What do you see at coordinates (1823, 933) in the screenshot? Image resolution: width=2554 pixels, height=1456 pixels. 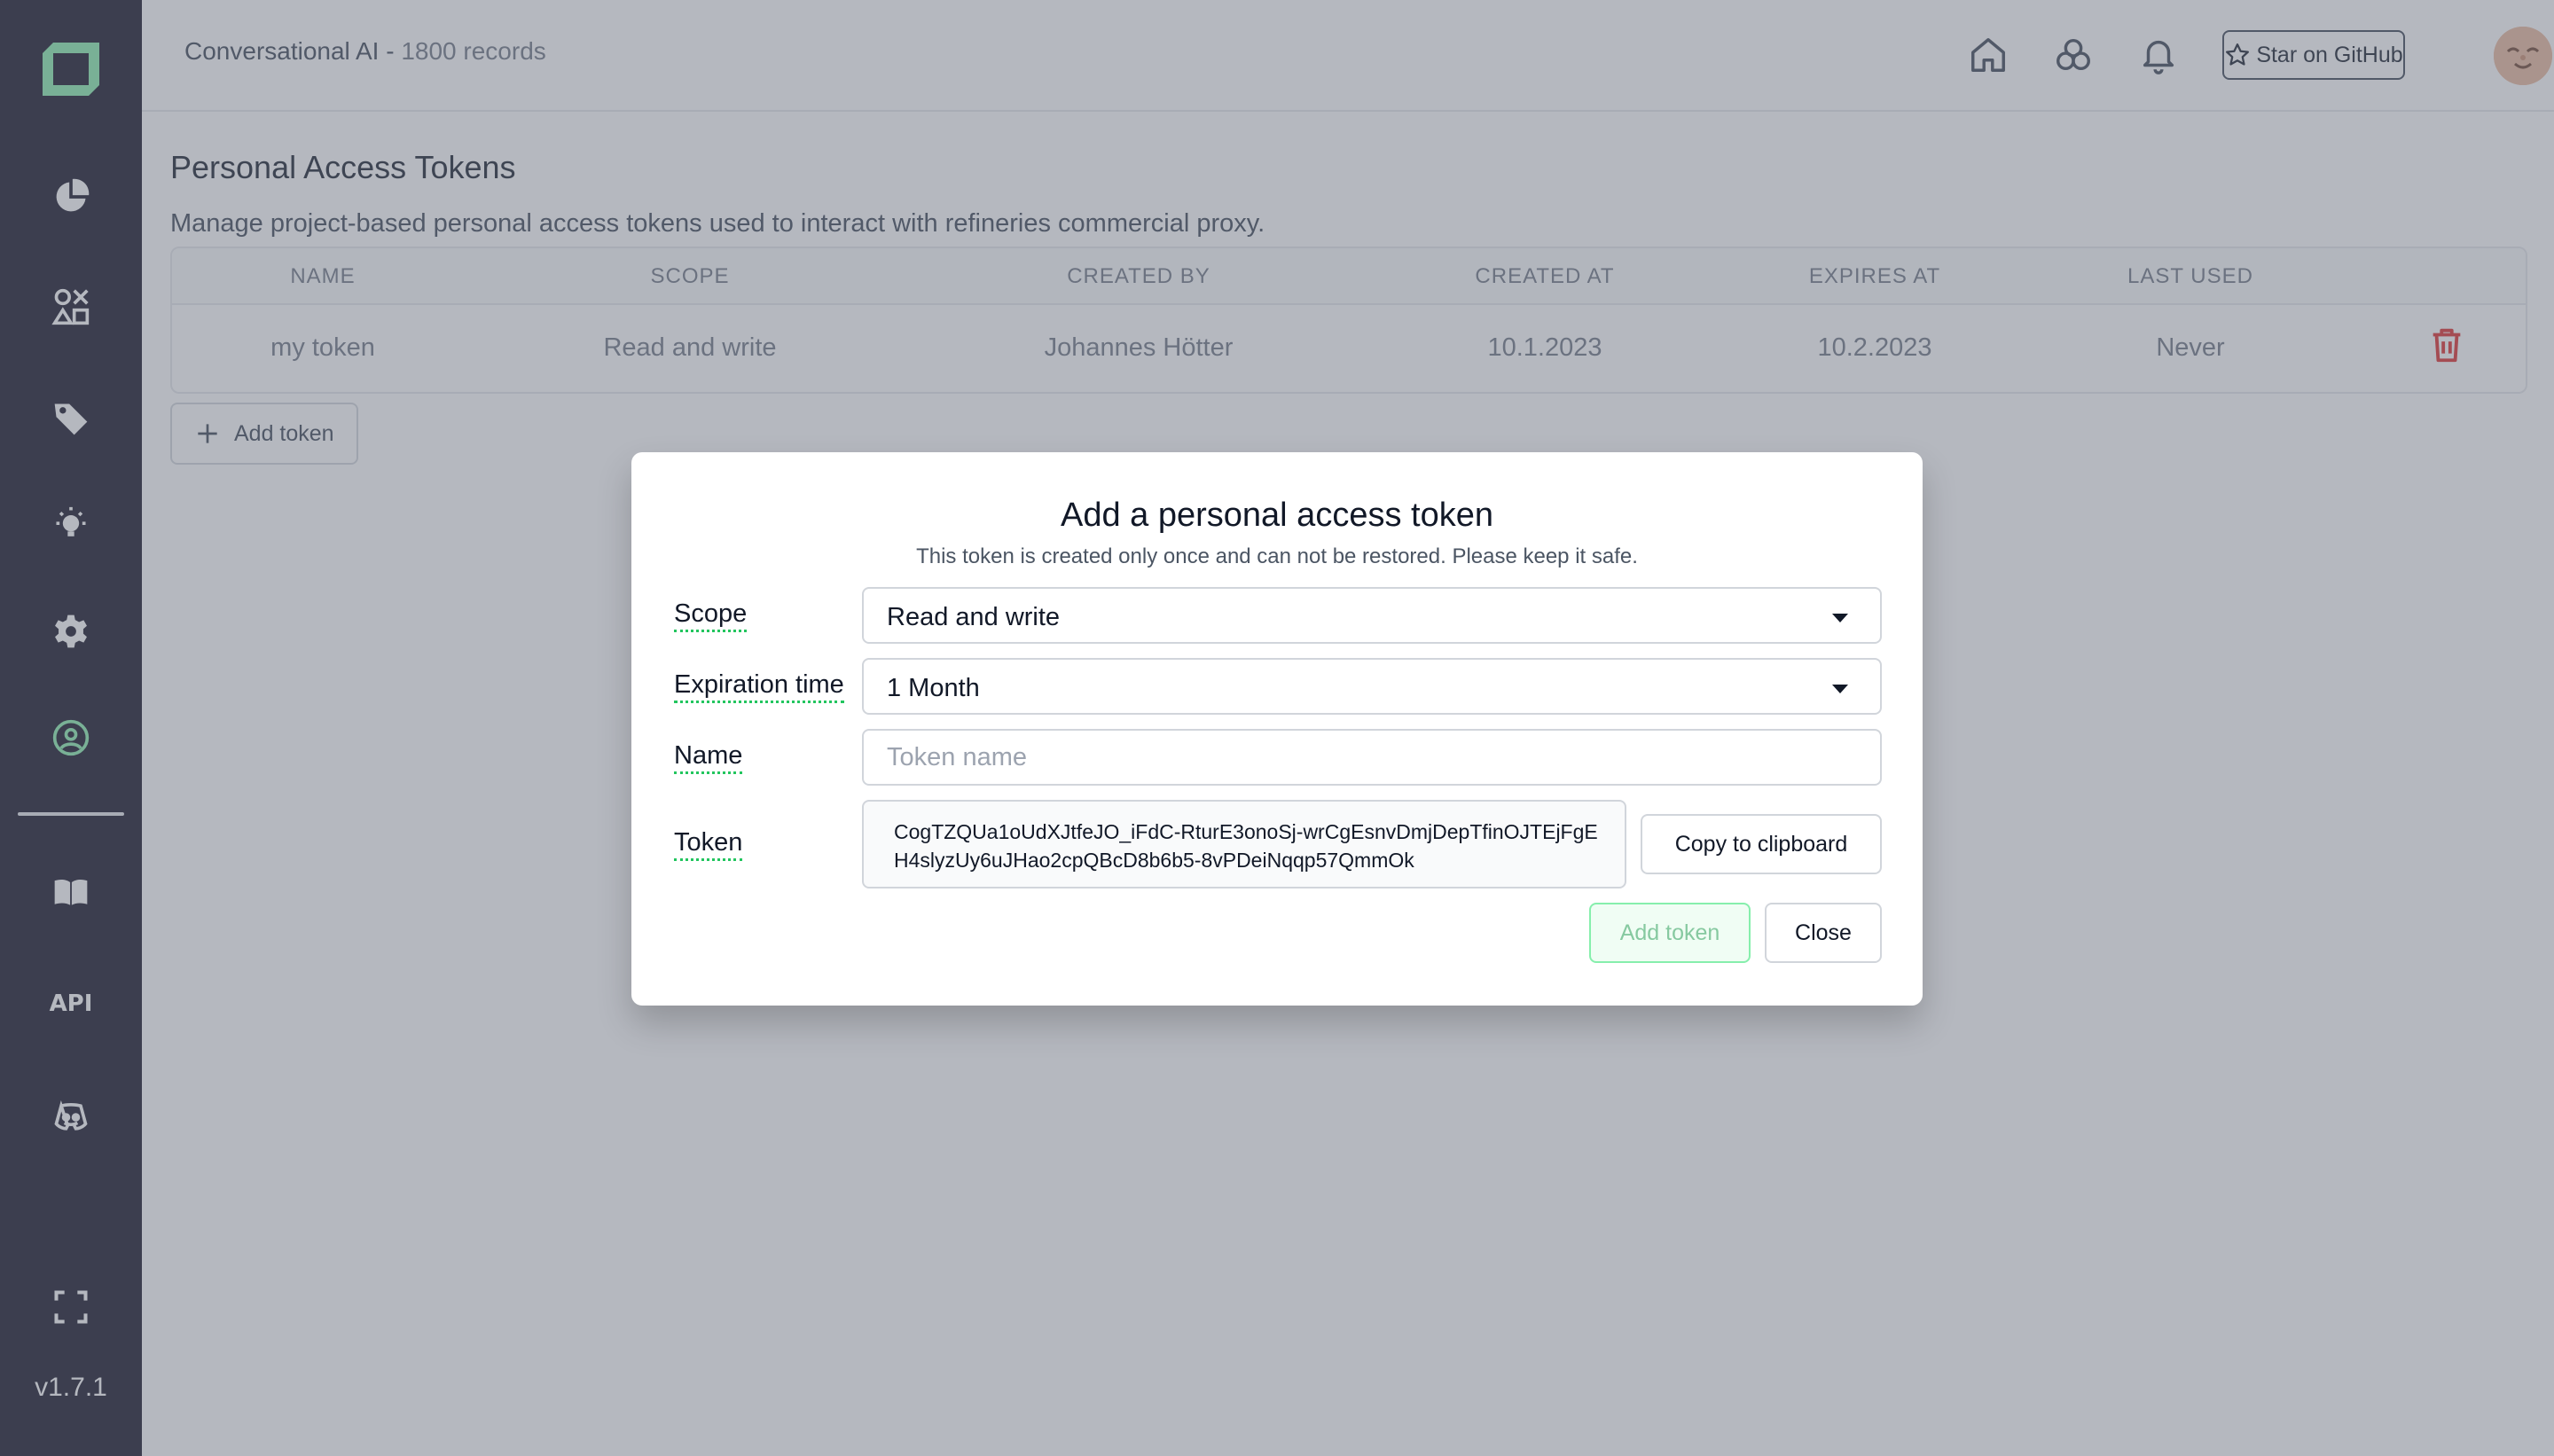 I see `close-button: Close` at bounding box center [1823, 933].